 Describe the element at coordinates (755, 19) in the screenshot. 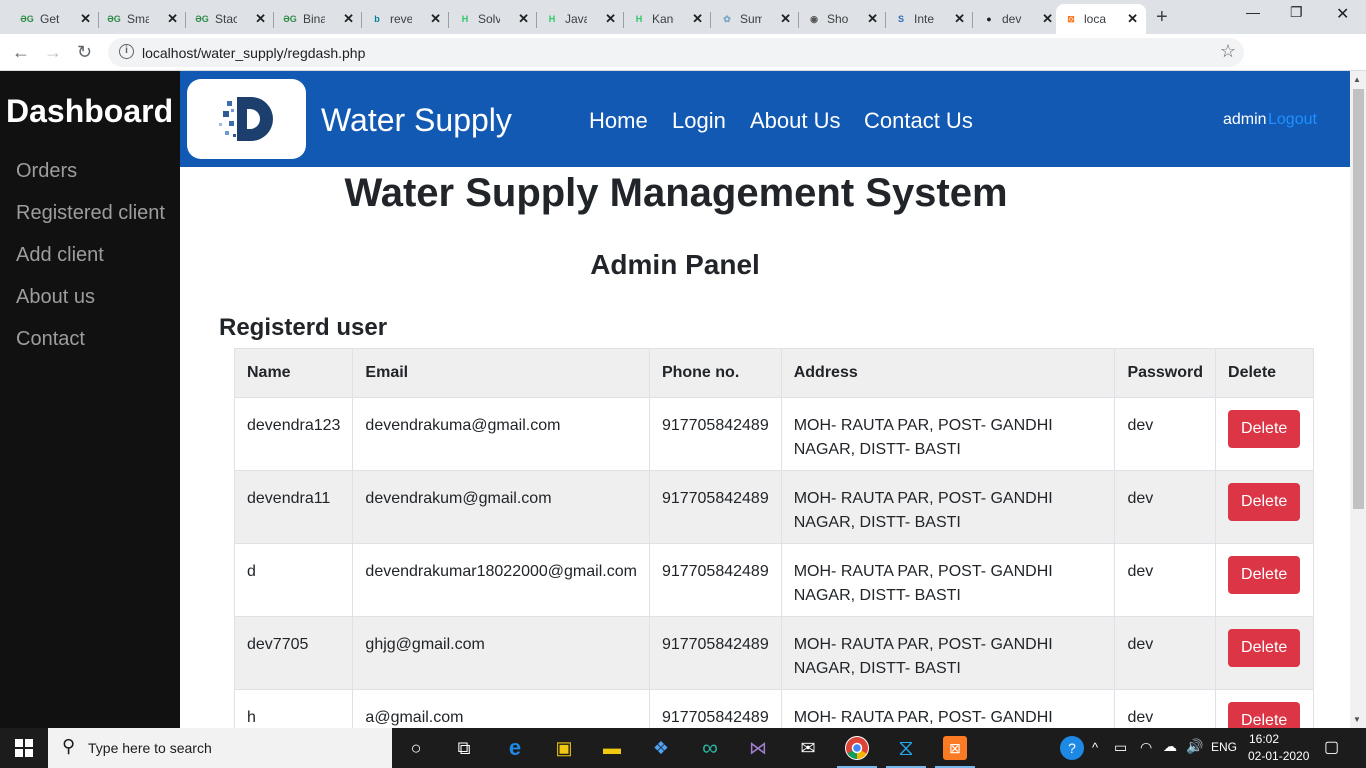

I see `browser-tab: ✿ Sum ✕` at that location.